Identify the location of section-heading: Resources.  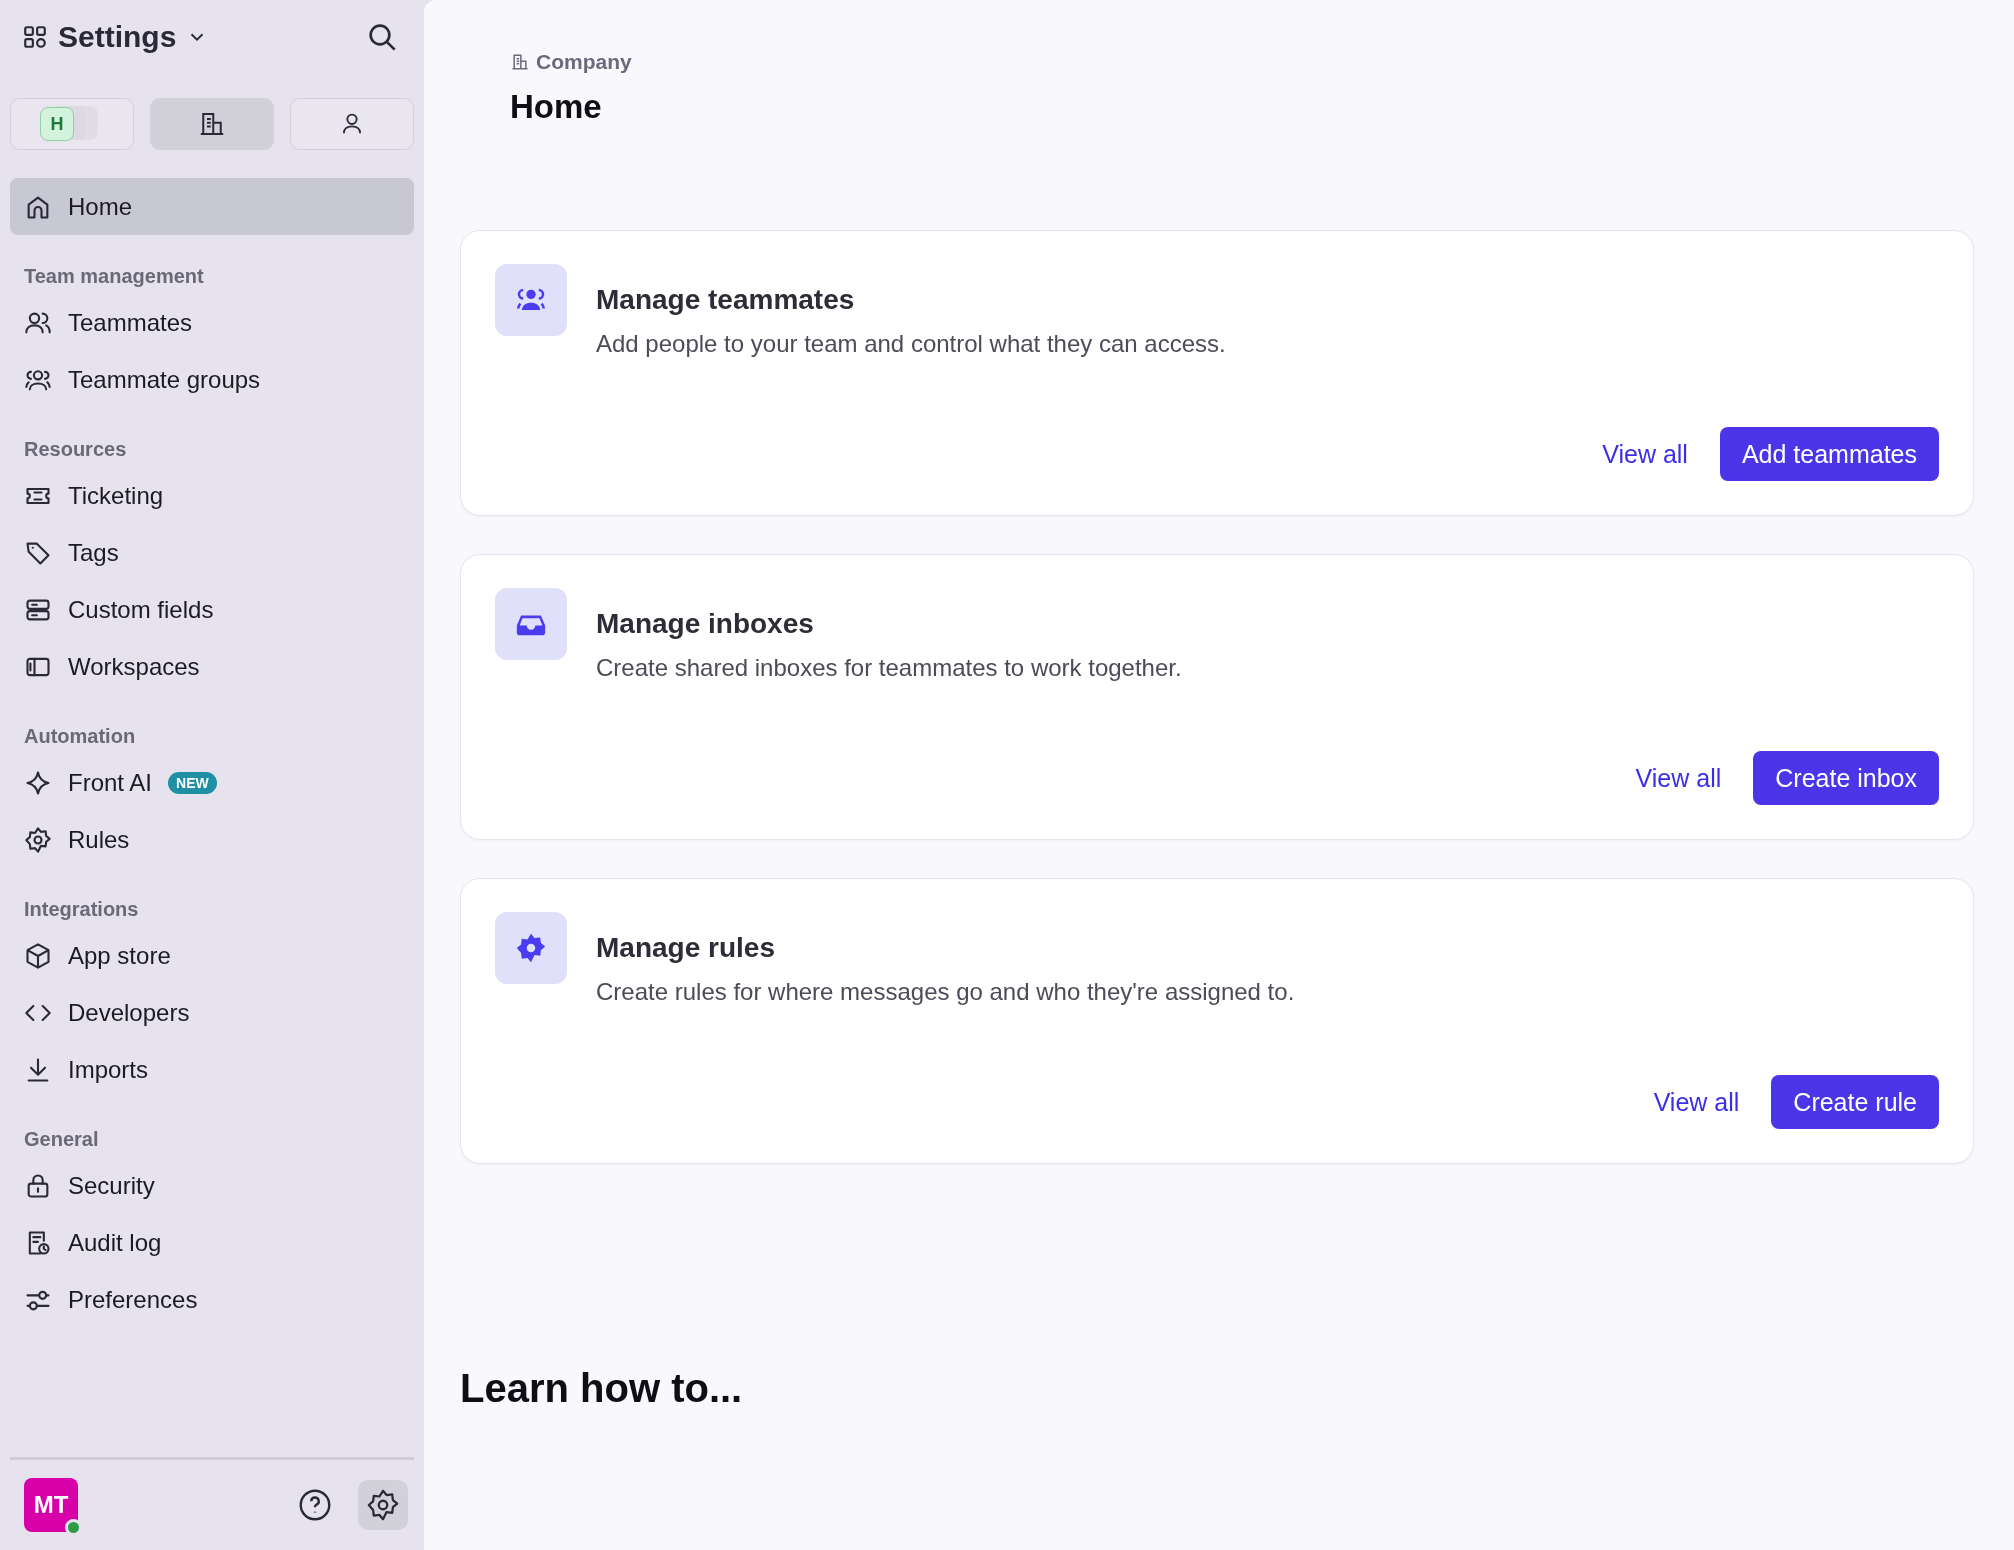
(75, 449).